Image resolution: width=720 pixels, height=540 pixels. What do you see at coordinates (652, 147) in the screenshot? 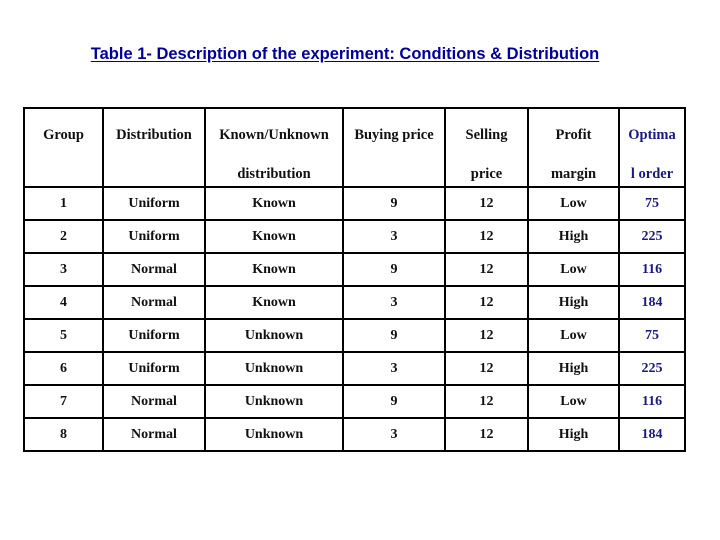
I see `header-optimal-order: Optima l order` at bounding box center [652, 147].